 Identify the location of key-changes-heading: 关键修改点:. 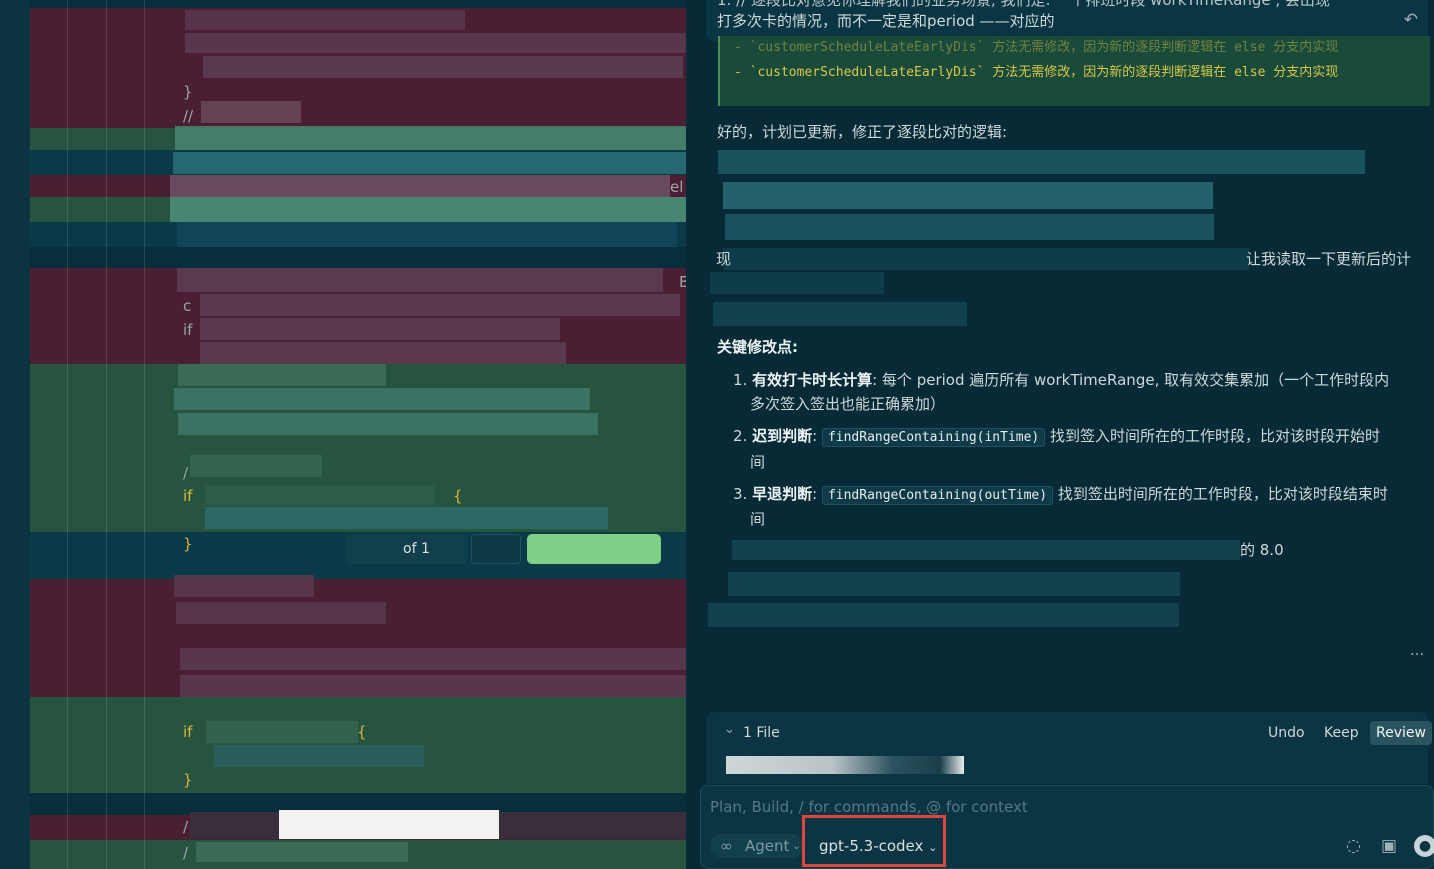
(757, 347).